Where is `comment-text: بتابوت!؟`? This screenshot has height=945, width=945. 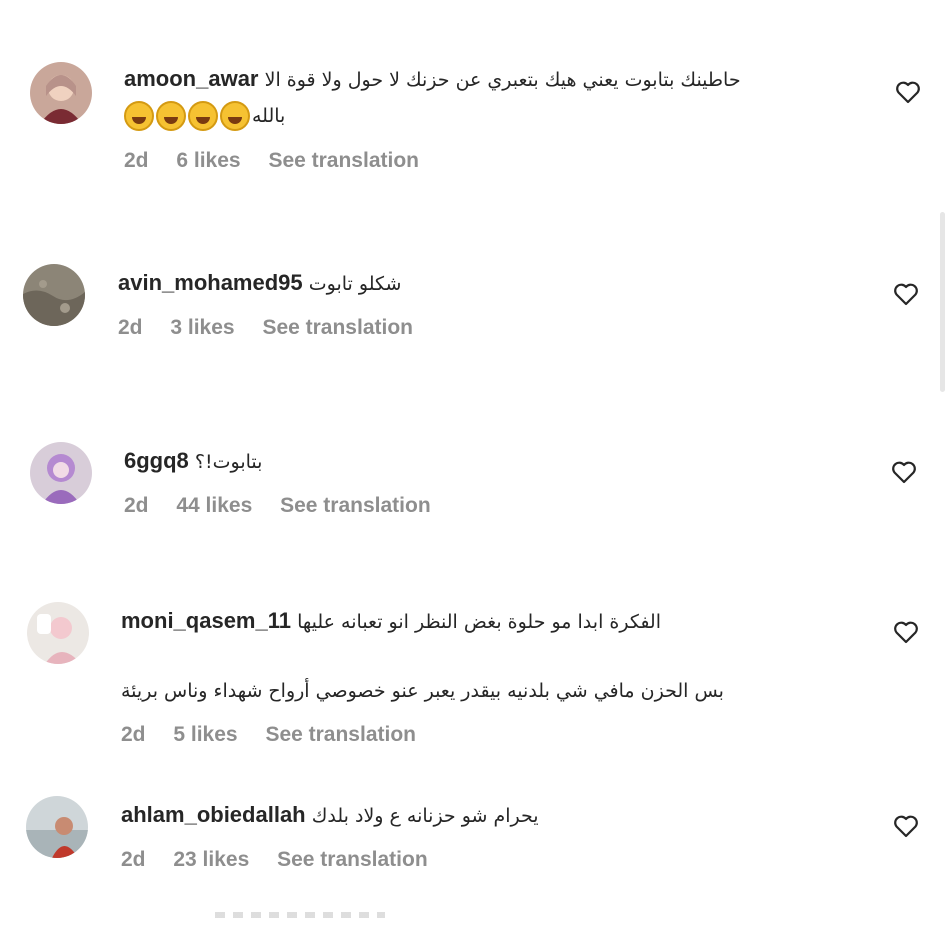
comment-text: بتابوت!؟ is located at coordinates (228, 462).